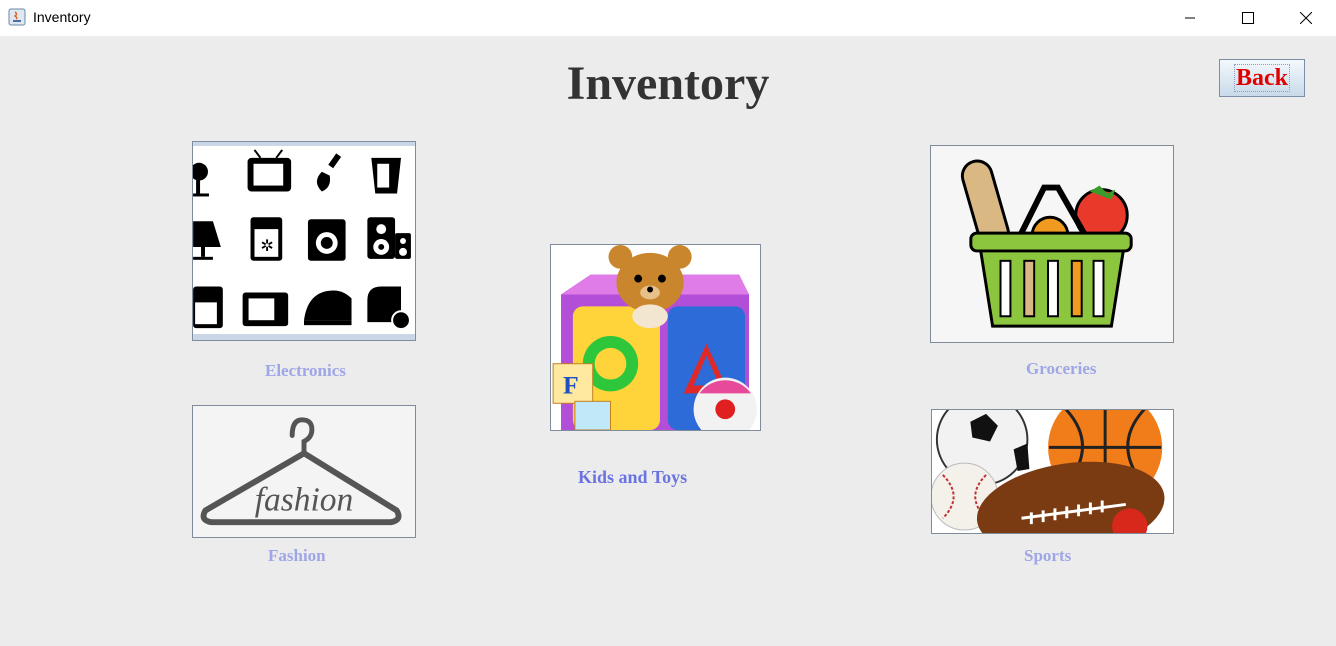 This screenshot has height=646, width=1336. I want to click on category-label-groceries: Groceries, so click(1061, 368).